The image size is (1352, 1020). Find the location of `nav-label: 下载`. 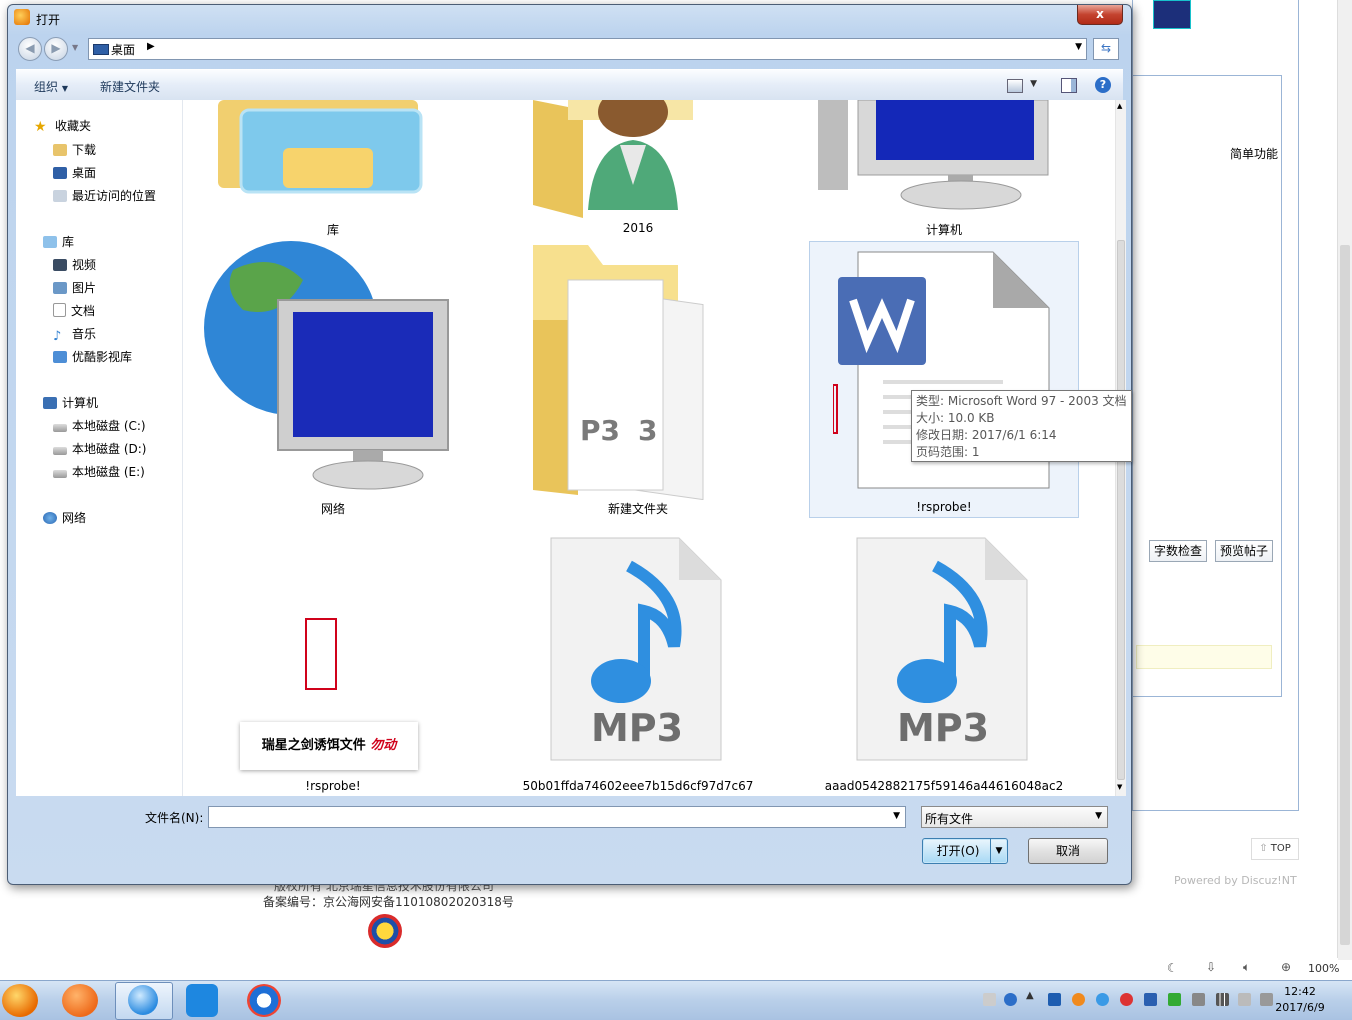

nav-label: 下载 is located at coordinates (84, 150).